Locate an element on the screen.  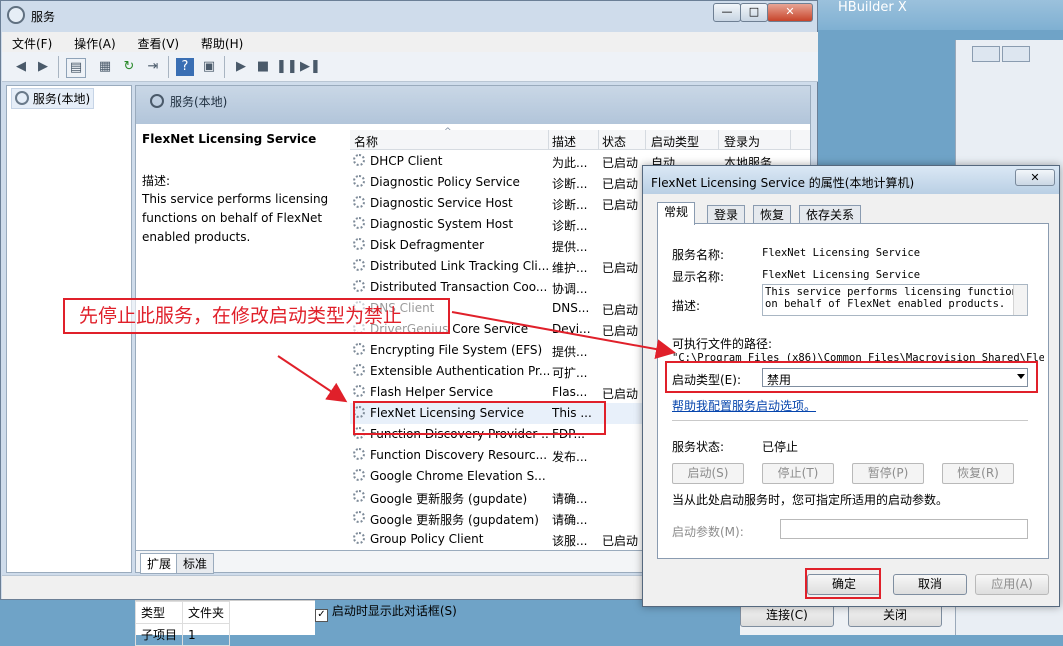
arrow-to-startup-type is located at coordinates (563, 335).